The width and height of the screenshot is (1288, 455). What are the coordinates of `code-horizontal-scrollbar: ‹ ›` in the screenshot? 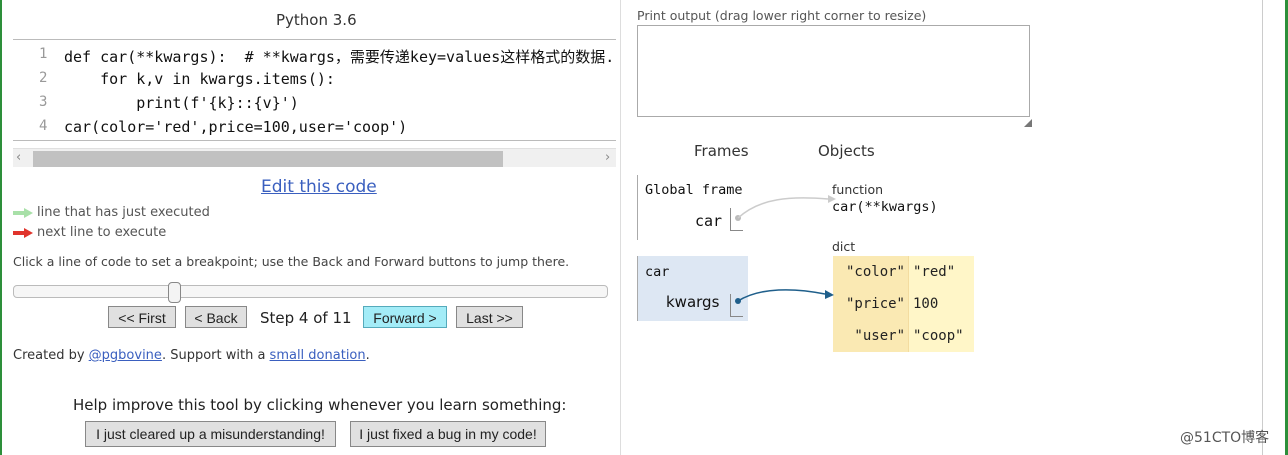 It's located at (314, 157).